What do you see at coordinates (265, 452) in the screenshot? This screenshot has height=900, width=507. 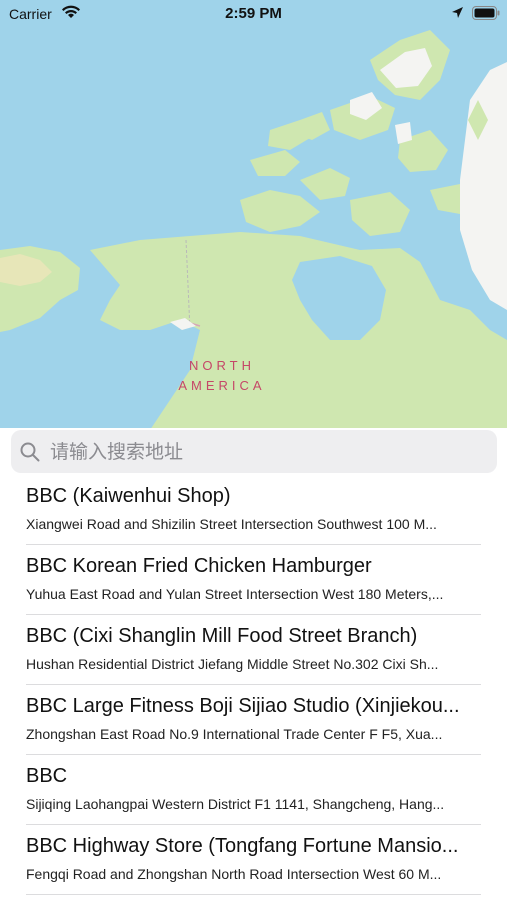 I see `search-input` at bounding box center [265, 452].